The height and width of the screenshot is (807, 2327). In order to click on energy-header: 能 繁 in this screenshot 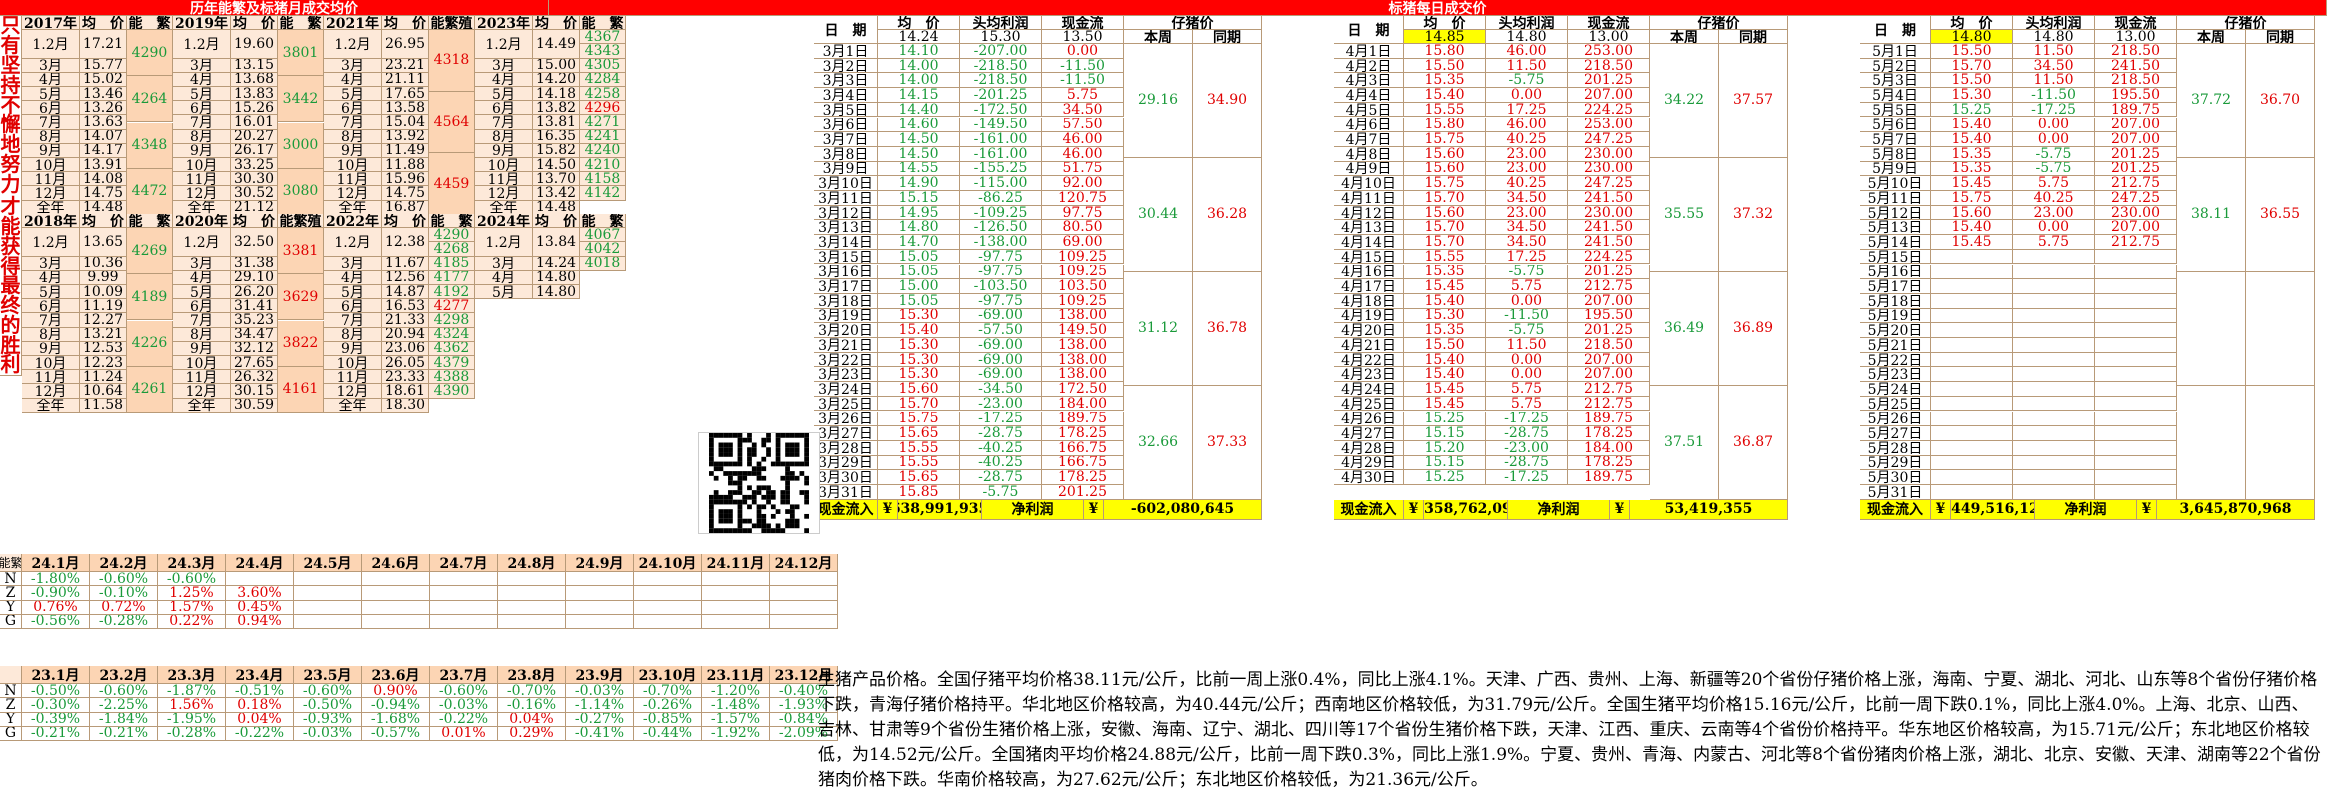, I will do `click(150, 221)`.